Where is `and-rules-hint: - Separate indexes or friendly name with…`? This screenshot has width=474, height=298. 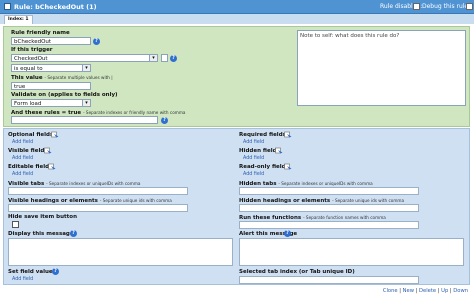 and-rules-hint: - Separate indexes or friendly name with… is located at coordinates (134, 112).